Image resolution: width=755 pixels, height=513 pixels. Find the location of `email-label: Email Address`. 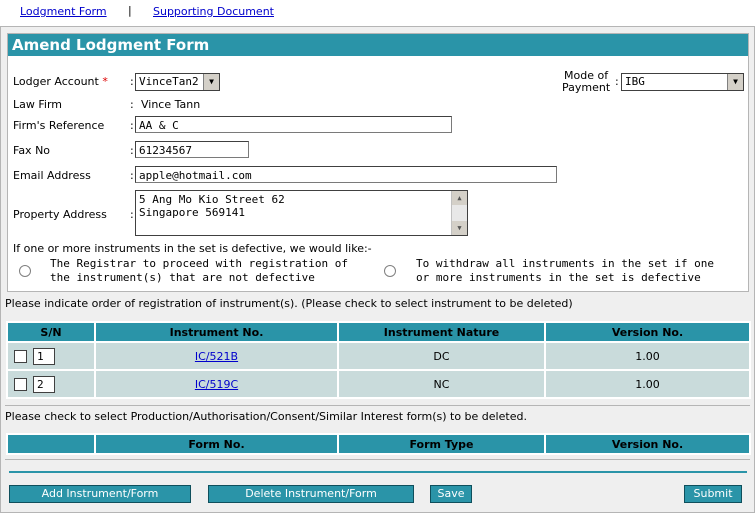

email-label: Email Address is located at coordinates (52, 175).